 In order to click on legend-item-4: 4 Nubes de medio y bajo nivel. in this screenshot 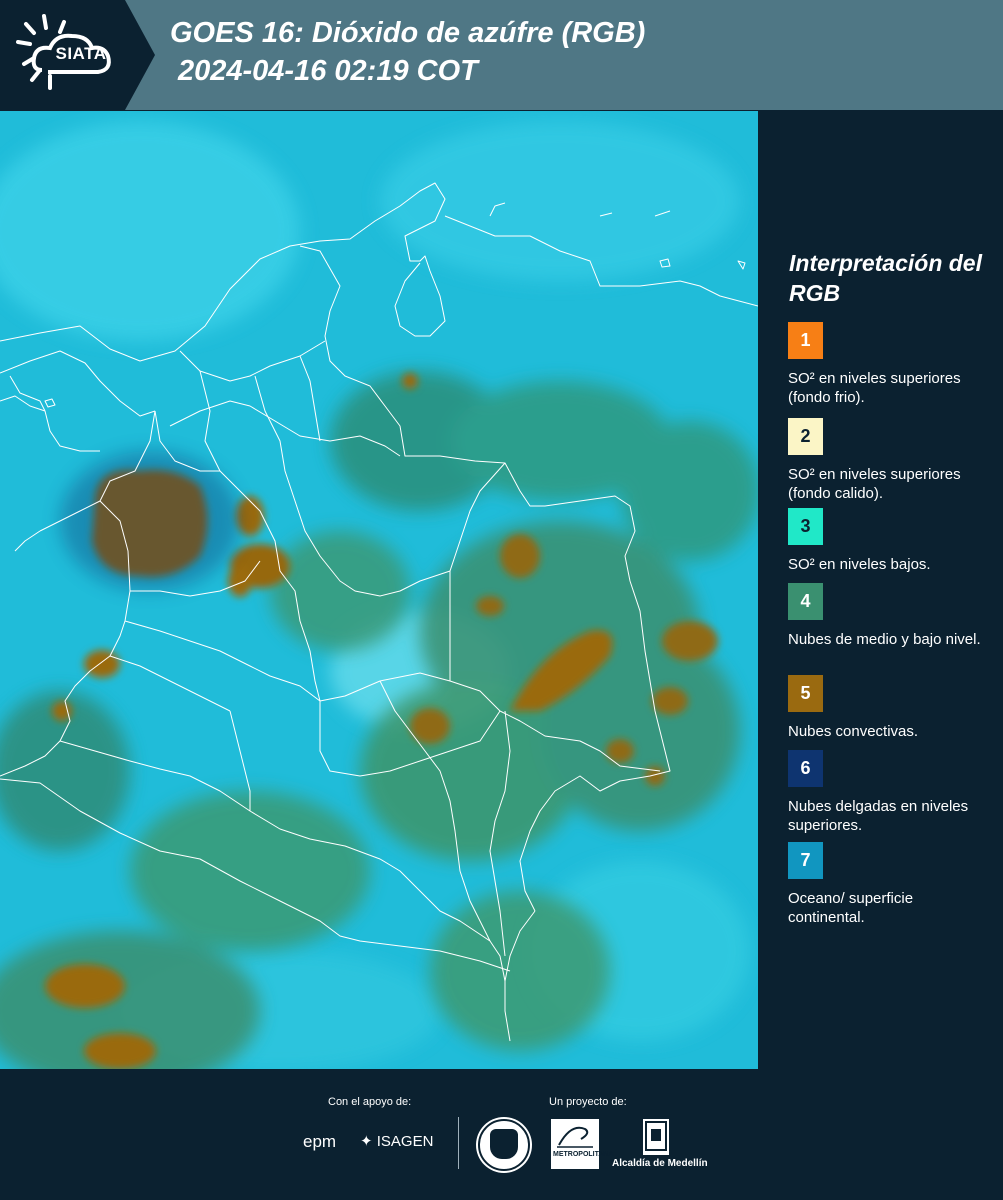, I will do `click(890, 616)`.